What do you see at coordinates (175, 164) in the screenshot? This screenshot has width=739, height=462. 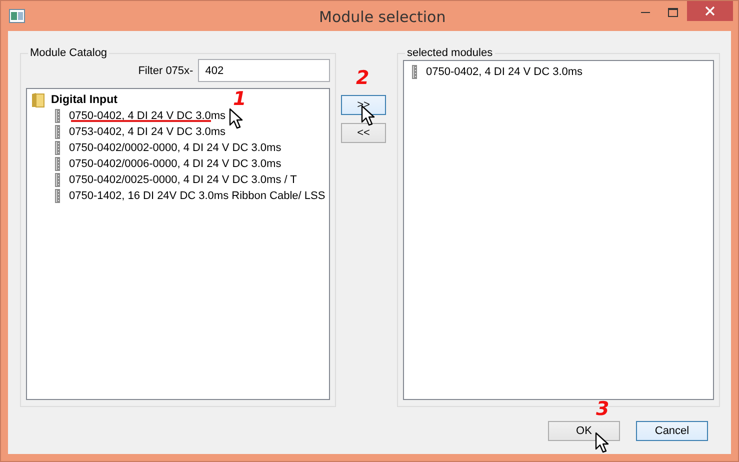 I see `tree-item: 0750-0402/0006-0000, 4 DI 24 V DC 3.0ms` at bounding box center [175, 164].